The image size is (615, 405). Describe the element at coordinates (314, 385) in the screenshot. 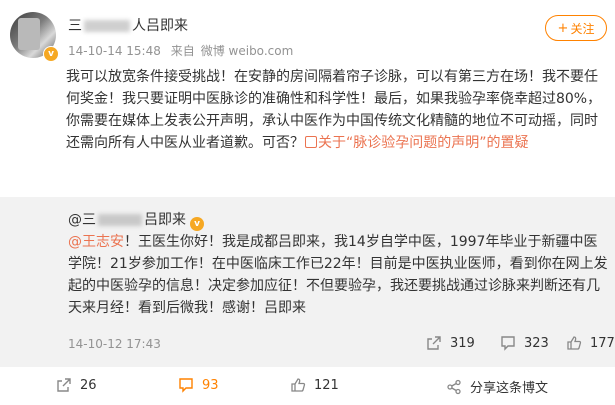

I see `like-button: 121` at that location.